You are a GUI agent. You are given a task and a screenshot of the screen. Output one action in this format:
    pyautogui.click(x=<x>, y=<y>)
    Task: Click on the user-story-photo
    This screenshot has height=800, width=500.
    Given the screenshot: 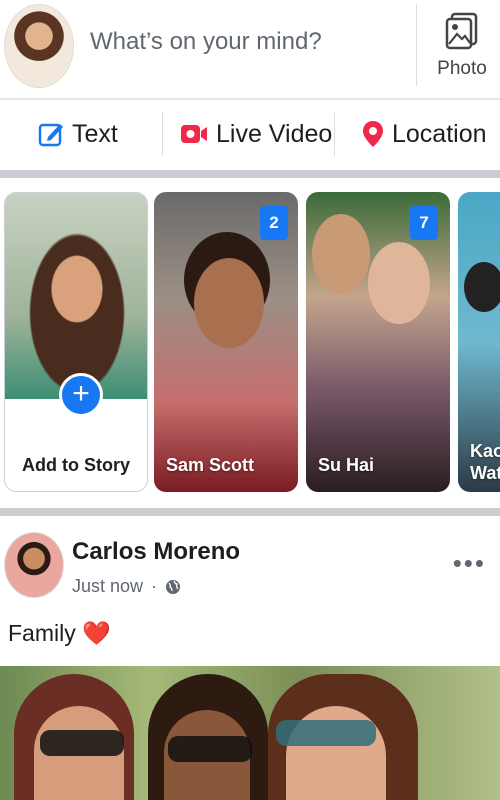 What is the action you would take?
    pyautogui.click(x=76, y=296)
    